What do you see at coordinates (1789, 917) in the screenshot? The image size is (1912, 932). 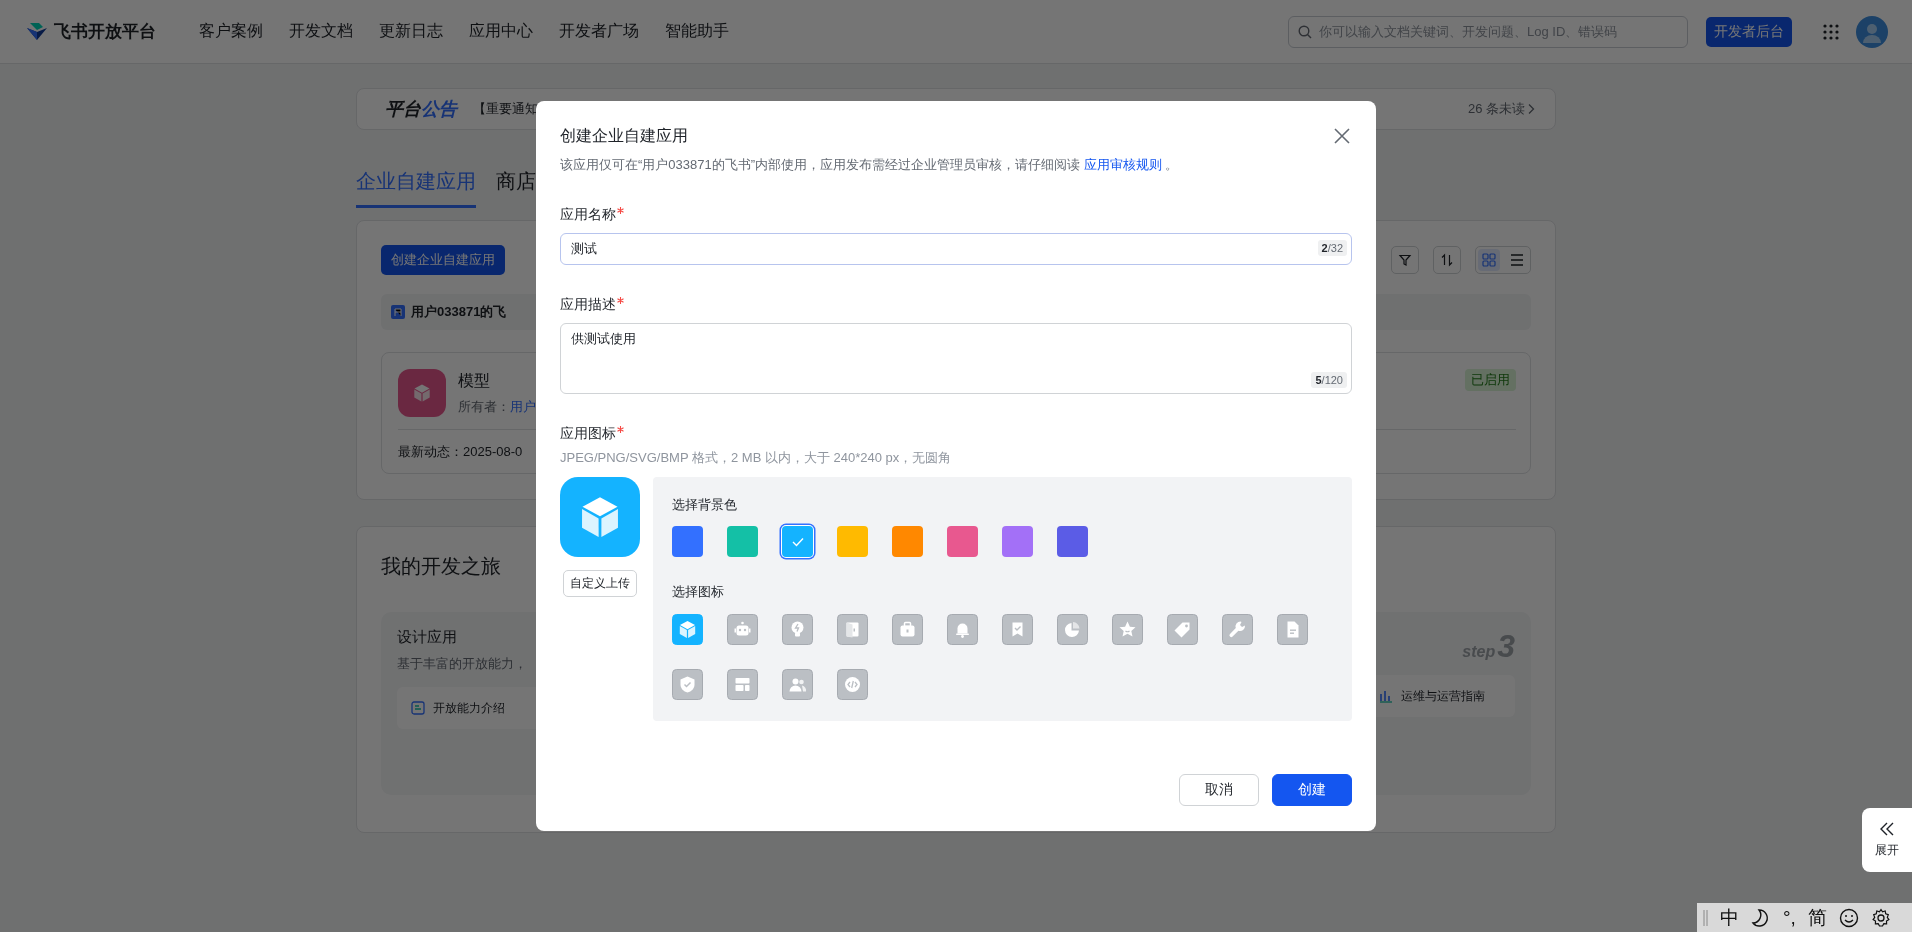 I see `ime-toggle: °,` at bounding box center [1789, 917].